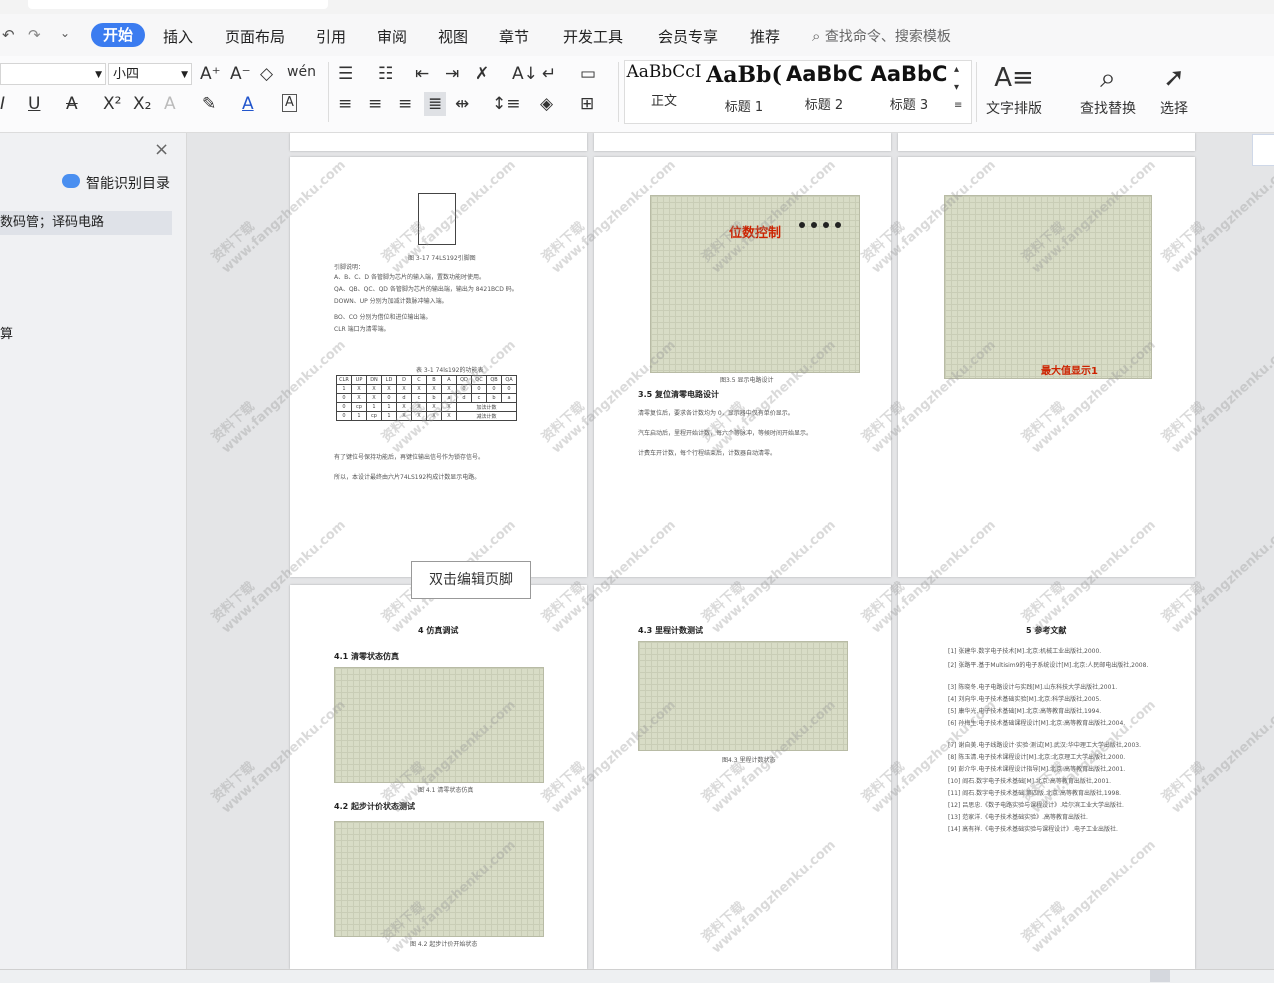  Describe the element at coordinates (1014, 109) in the screenshot. I see `text-layout-label: 文字排版` at that location.